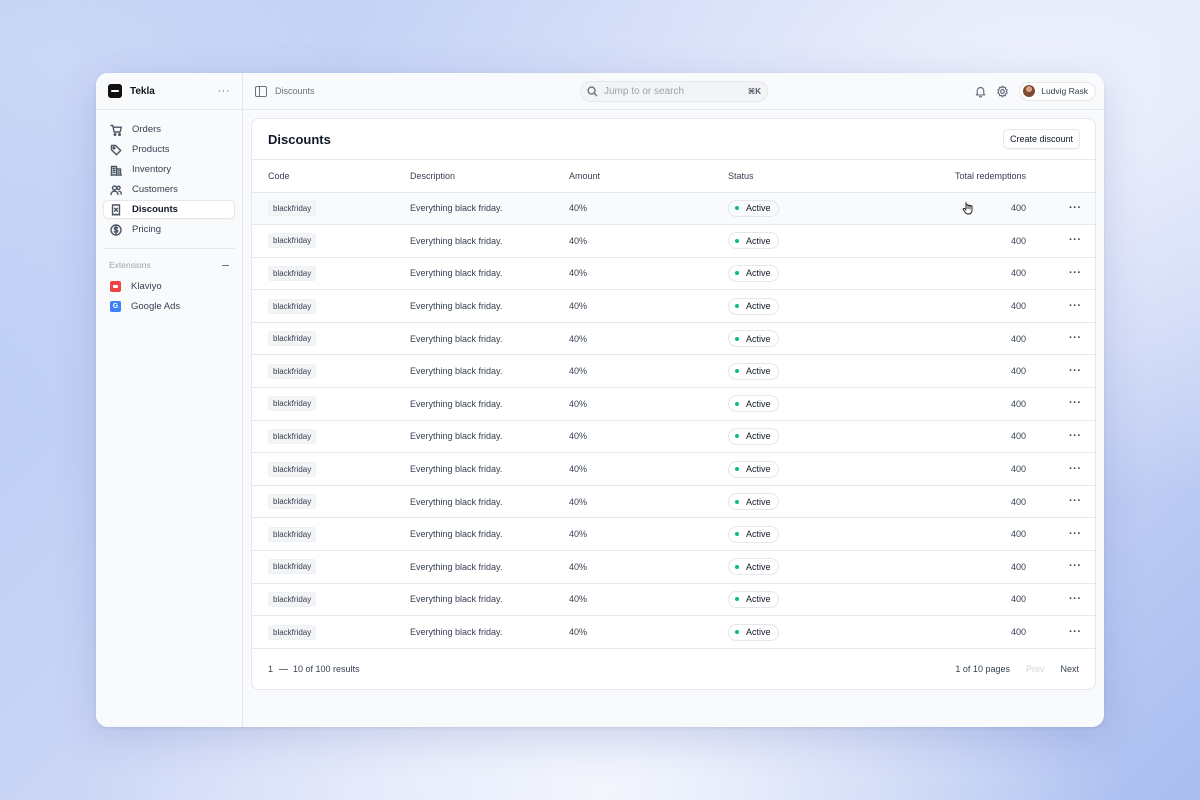 Image resolution: width=1200 pixels, height=800 pixels. I want to click on search-input, so click(676, 91).